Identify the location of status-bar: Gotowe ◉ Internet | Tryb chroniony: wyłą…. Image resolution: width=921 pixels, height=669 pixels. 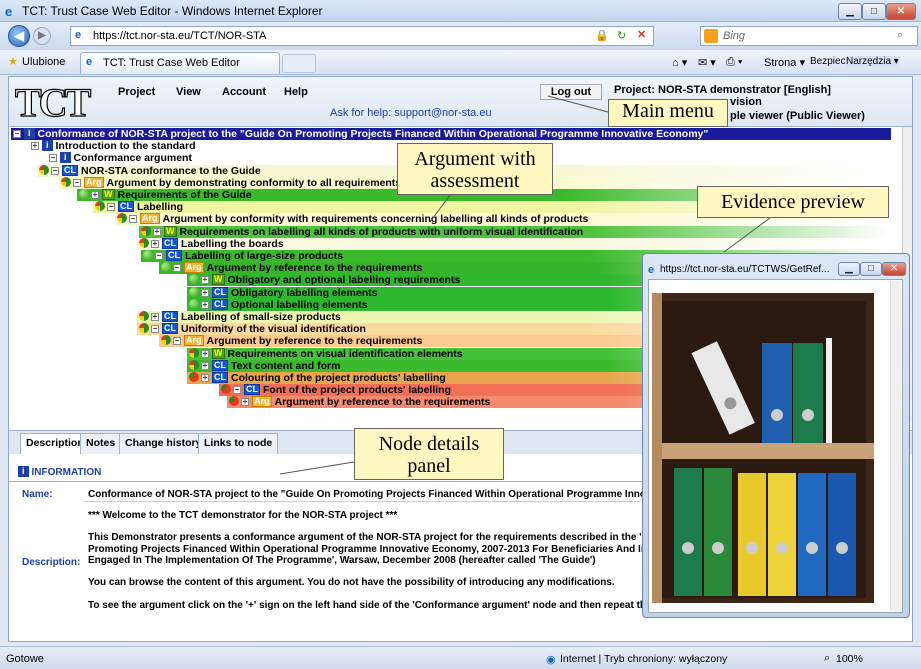
(460, 657).